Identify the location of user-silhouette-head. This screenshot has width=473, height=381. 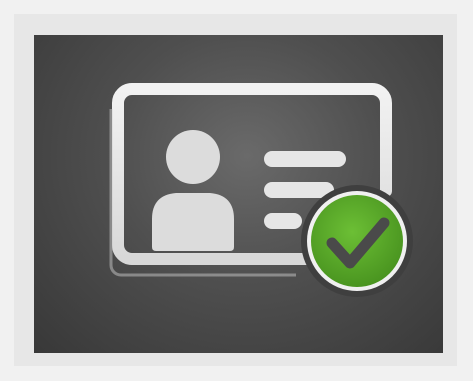
(193, 157).